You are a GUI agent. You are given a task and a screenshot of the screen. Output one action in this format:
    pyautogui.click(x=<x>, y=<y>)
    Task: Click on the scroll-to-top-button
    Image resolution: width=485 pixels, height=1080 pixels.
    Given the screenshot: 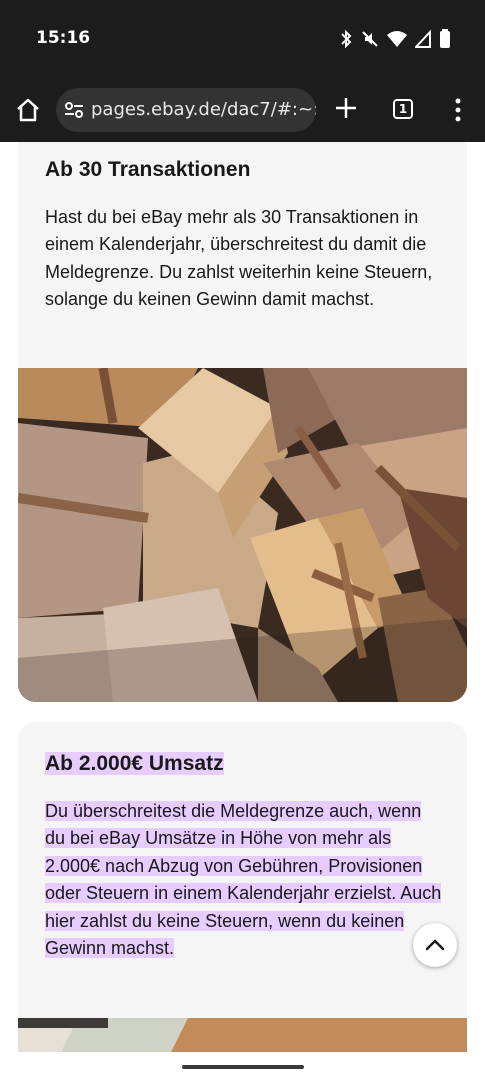 What is the action you would take?
    pyautogui.click(x=435, y=945)
    